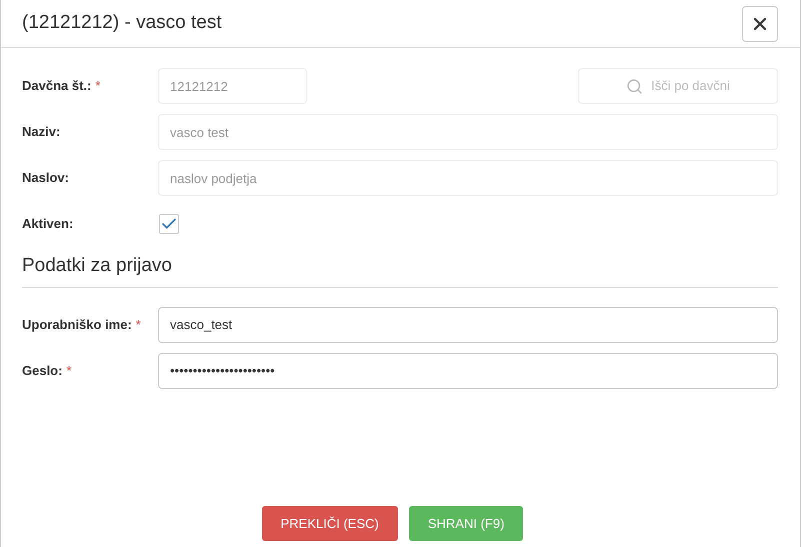  I want to click on search-icon, so click(635, 86).